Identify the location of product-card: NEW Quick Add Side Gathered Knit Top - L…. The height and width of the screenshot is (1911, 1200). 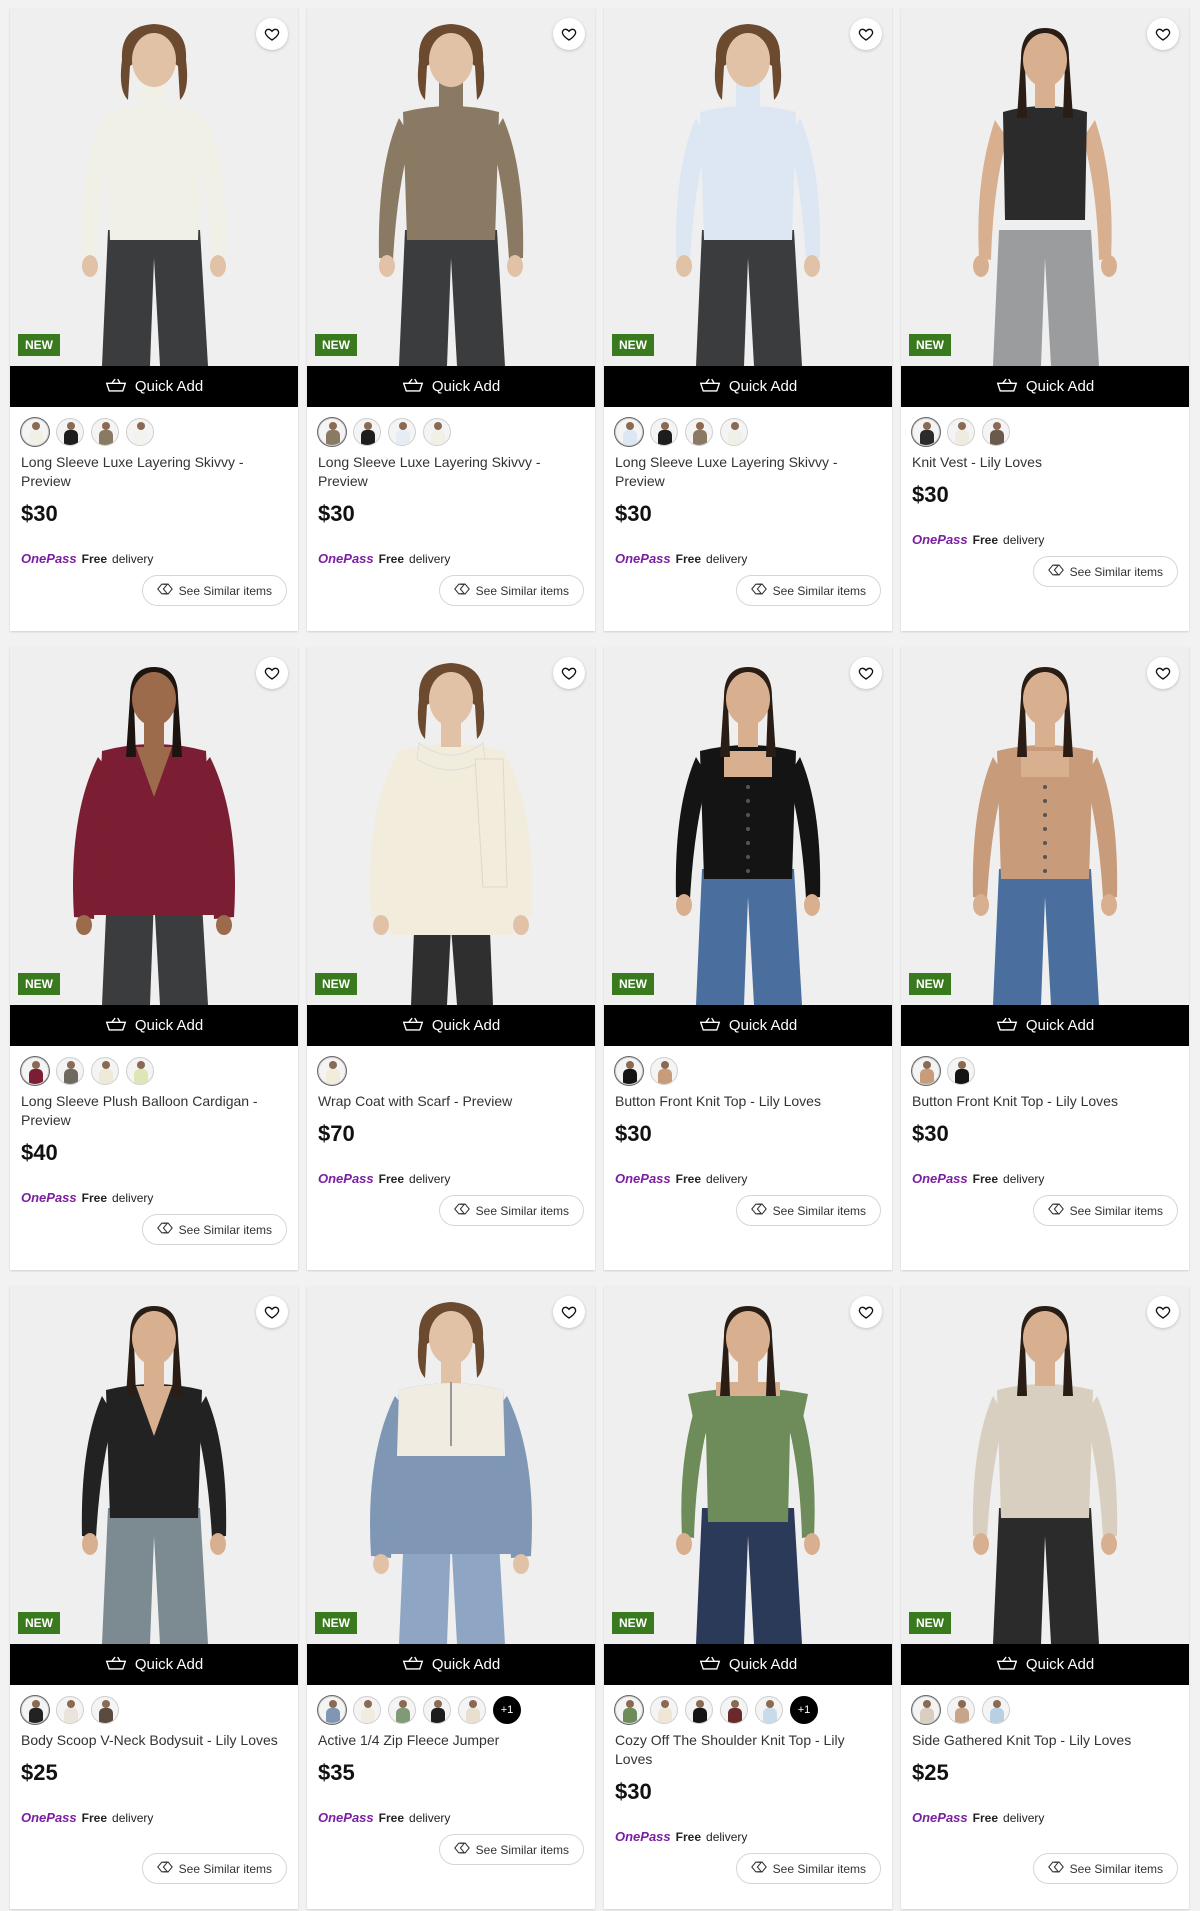
(1045, 1597).